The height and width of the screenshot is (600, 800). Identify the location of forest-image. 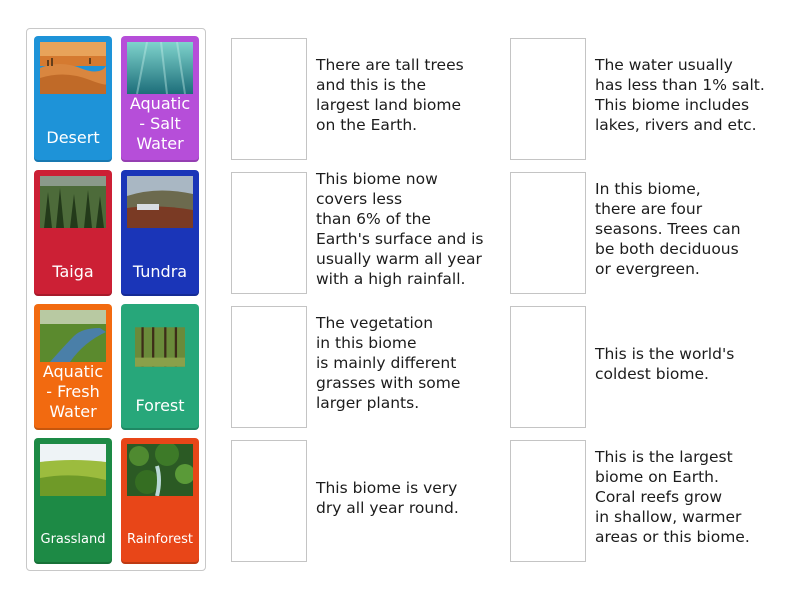
(160, 347).